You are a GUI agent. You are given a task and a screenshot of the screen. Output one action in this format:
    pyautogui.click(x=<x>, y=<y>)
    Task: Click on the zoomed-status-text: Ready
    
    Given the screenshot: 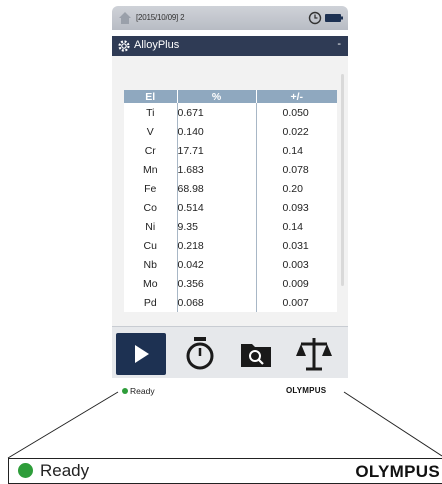 What is the action you would take?
    pyautogui.click(x=65, y=470)
    